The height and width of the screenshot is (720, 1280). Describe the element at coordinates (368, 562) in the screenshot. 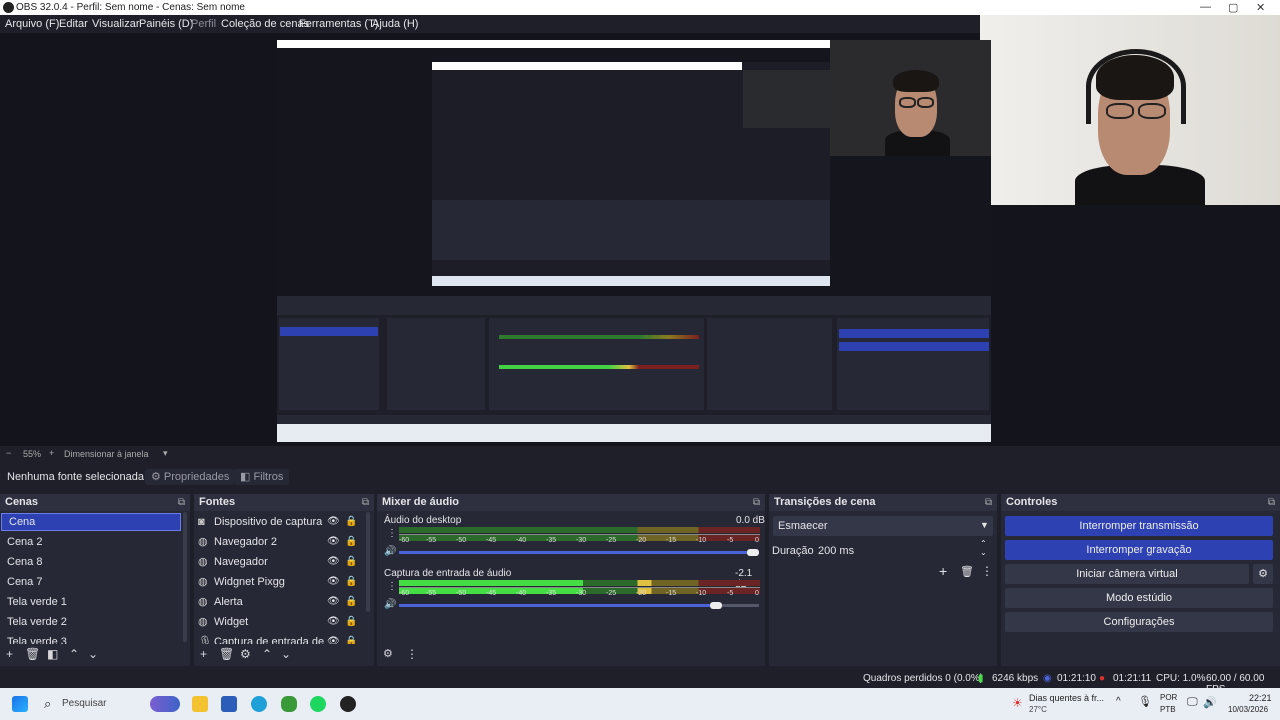

I see `sources-scrollbar` at that location.